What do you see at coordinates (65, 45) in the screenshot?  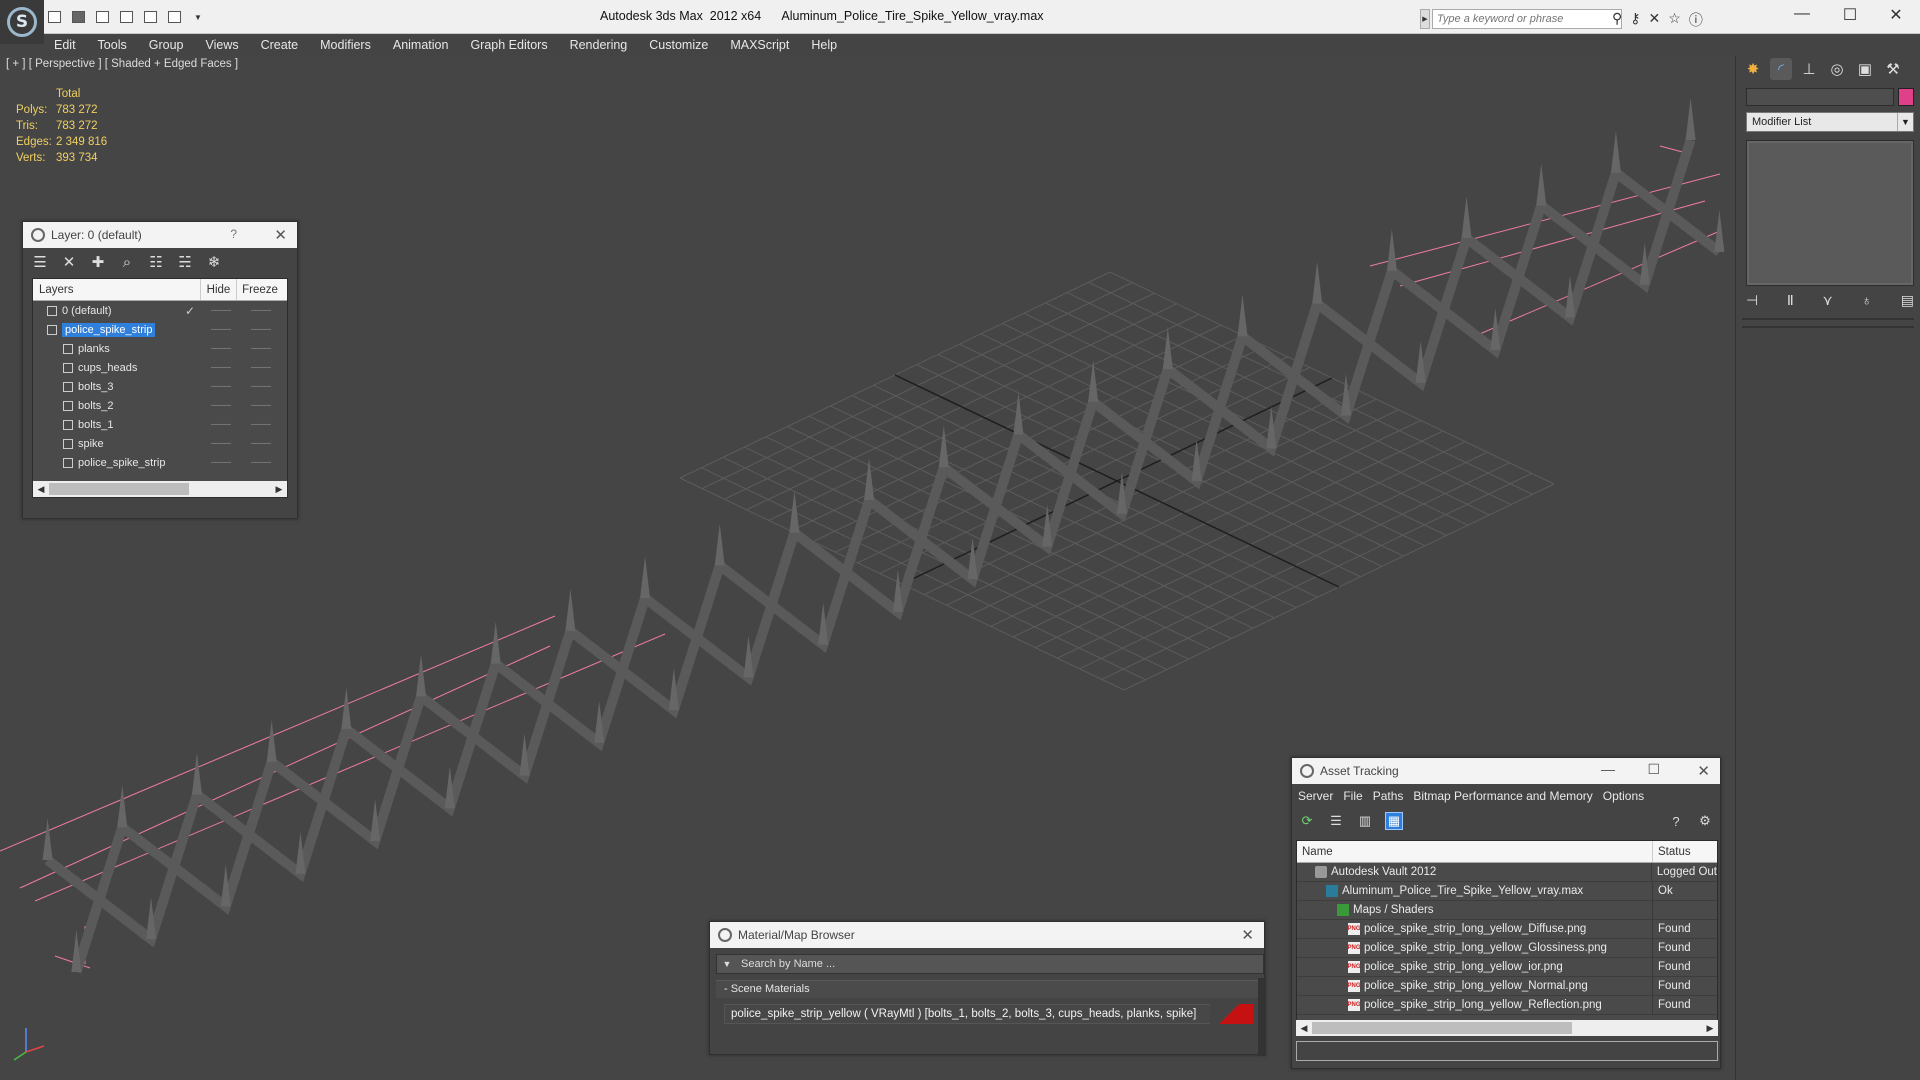 I see `menu-edit: Edit` at bounding box center [65, 45].